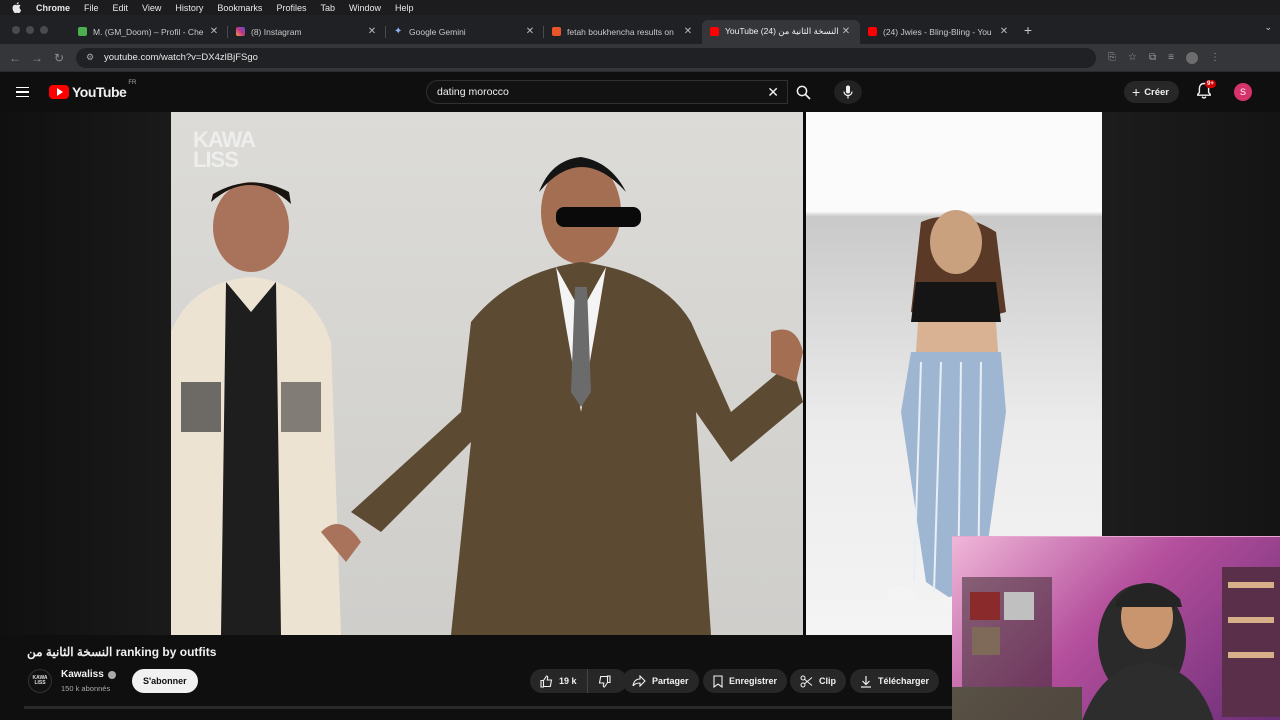 The image size is (1280, 720). What do you see at coordinates (240, 31) in the screenshot?
I see `instagram-icon` at bounding box center [240, 31].